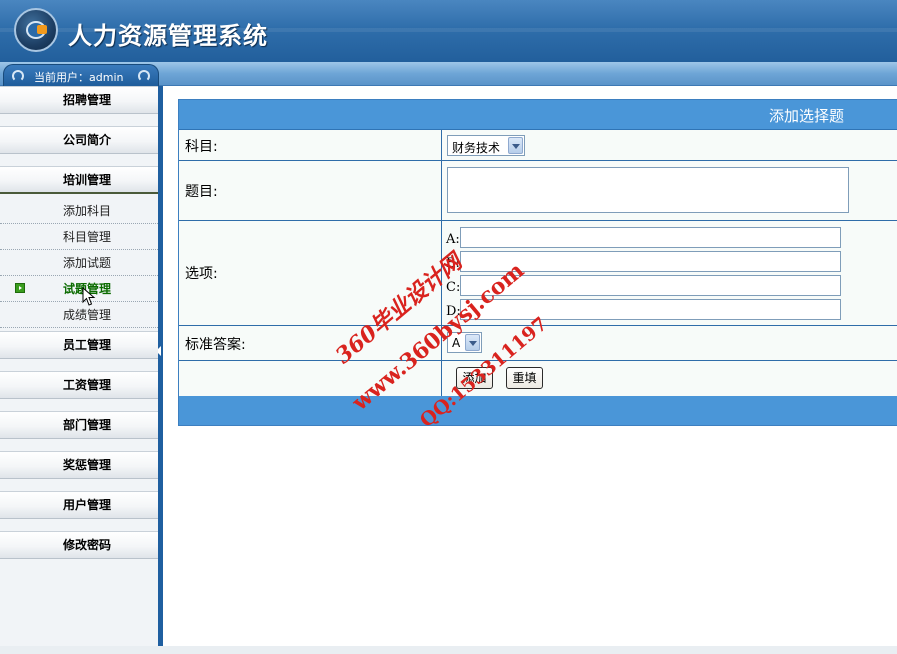 Image resolution: width=897 pixels, height=654 pixels. What do you see at coordinates (42, 29) in the screenshot?
I see `logo-square` at bounding box center [42, 29].